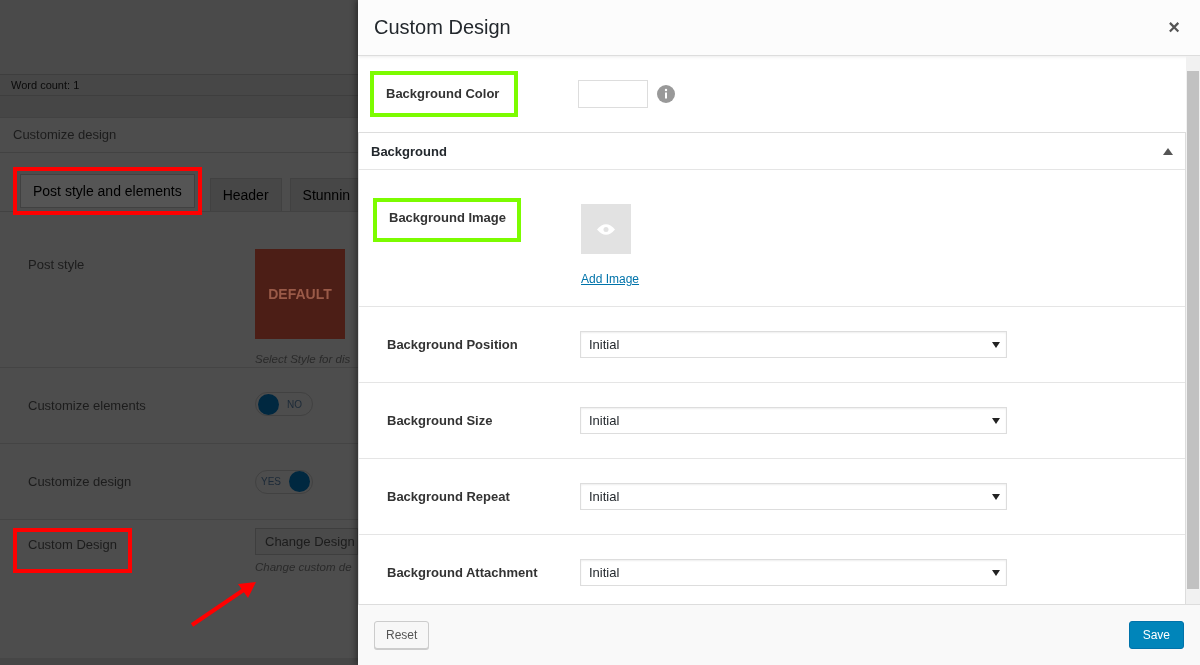 This screenshot has width=1200, height=665. I want to click on image-placeholder, so click(606, 229).